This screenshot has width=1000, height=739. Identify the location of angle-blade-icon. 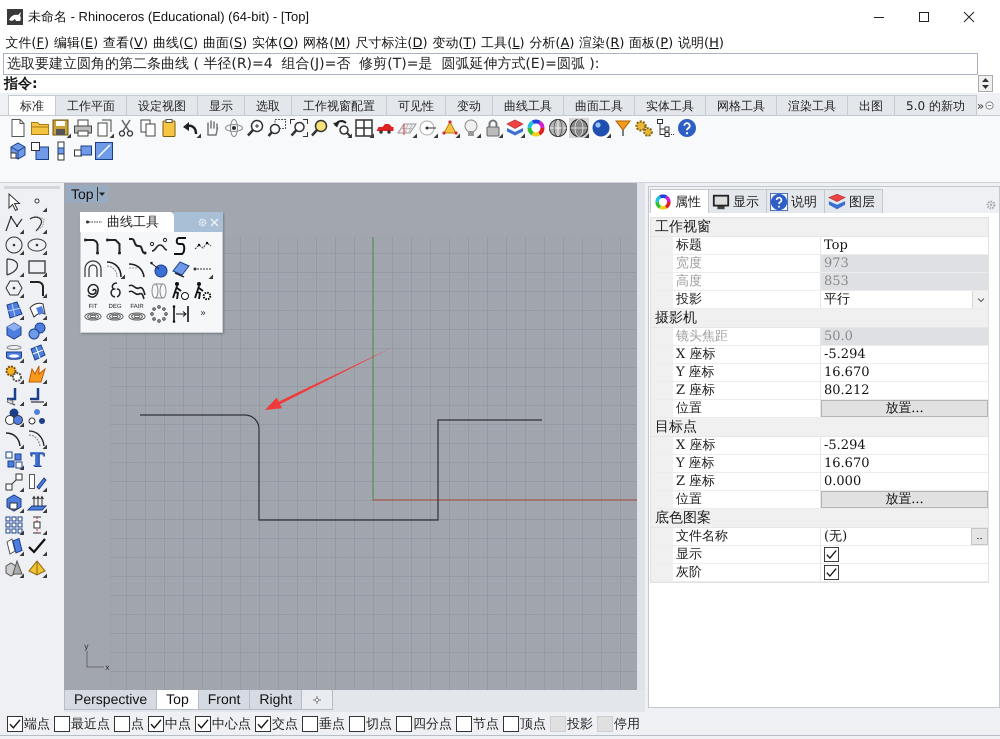
(14, 396).